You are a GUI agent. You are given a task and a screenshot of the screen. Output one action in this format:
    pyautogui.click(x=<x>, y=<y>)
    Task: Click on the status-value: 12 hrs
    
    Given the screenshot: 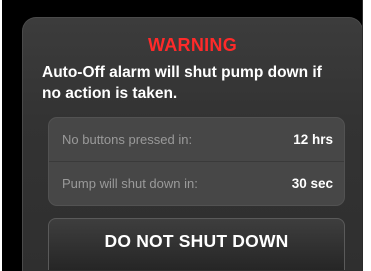 What is the action you would take?
    pyautogui.click(x=313, y=139)
    